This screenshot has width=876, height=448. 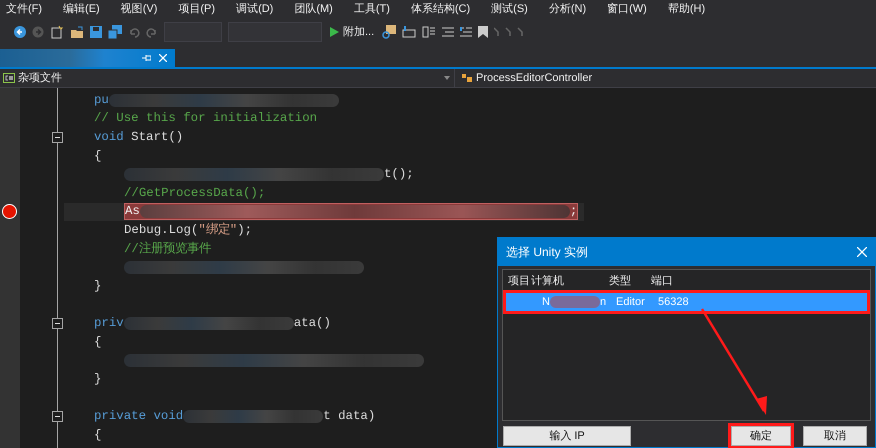 What do you see at coordinates (157, 137) in the screenshot?
I see `code-text: Start()` at bounding box center [157, 137].